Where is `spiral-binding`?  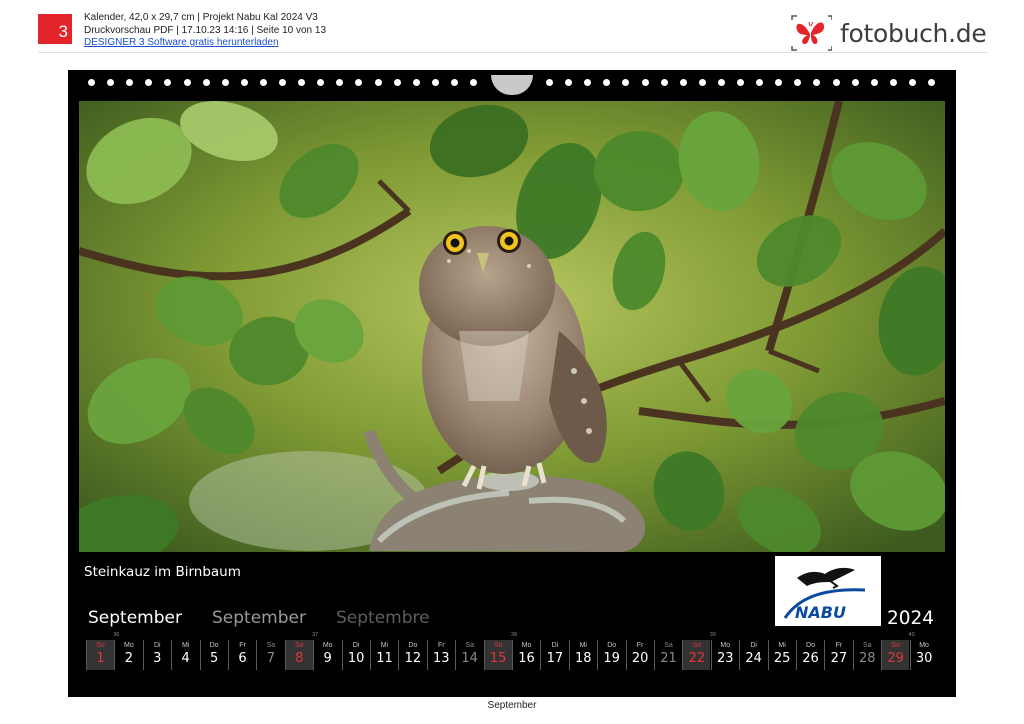
spiral-binding is located at coordinates (512, 85).